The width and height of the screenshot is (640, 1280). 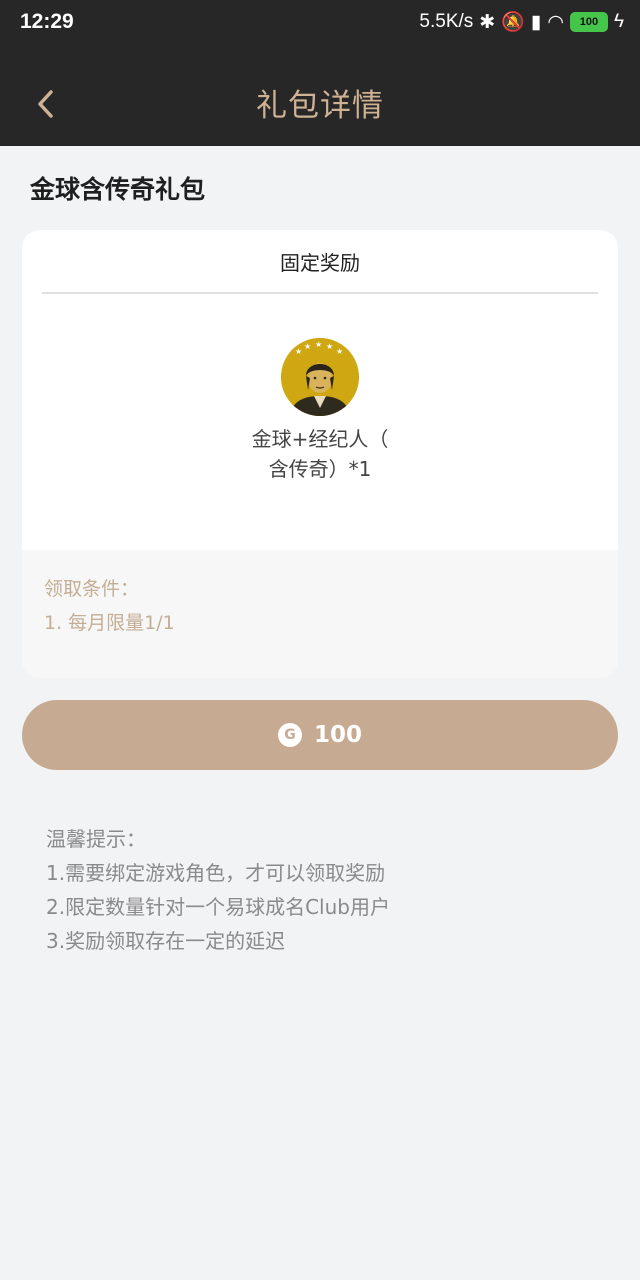 I want to click on reward-item: ★ ★ ★ ★ ★ 金球+经纪人（ 含传奇）*1, so click(x=320, y=411).